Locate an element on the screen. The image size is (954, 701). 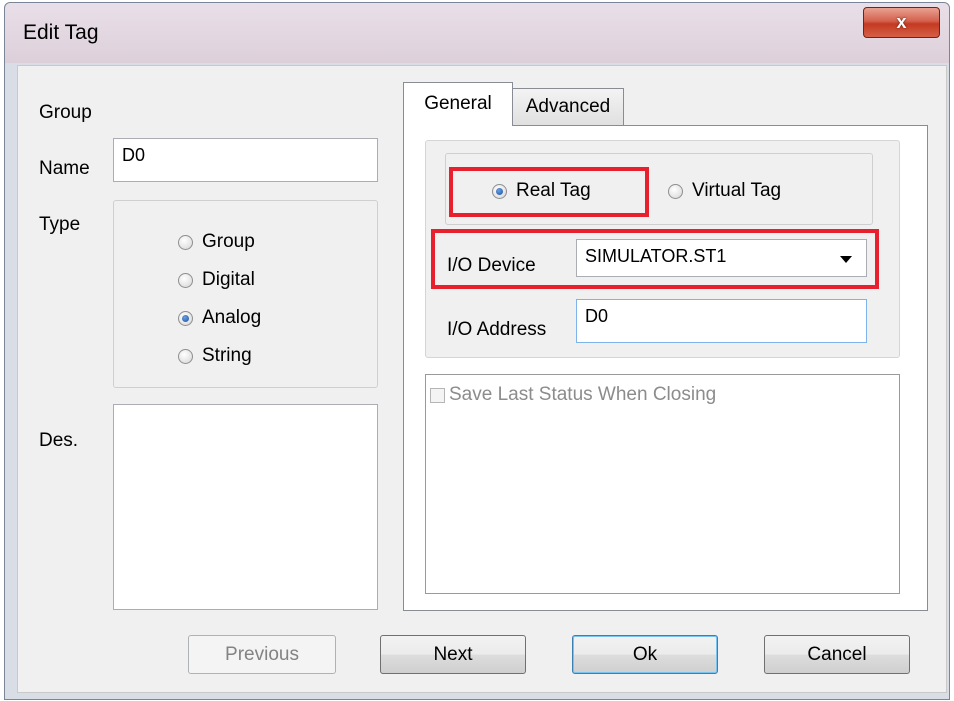
virtual-tag-radio: Virtual Tag is located at coordinates (724, 191).